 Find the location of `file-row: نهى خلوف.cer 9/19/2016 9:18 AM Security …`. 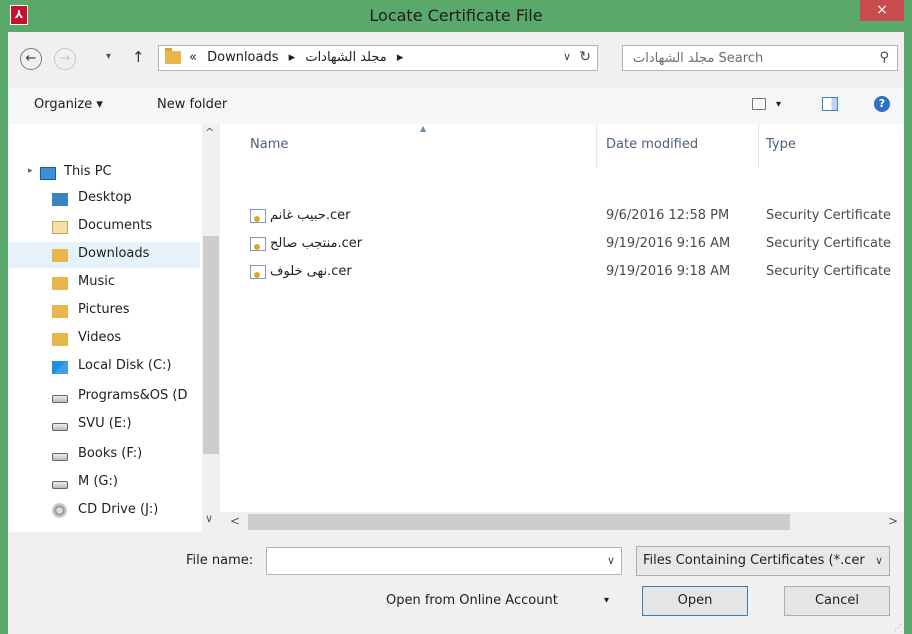

file-row: نهى خلوف.cer 9/19/2016 9:18 AM Security … is located at coordinates (562, 273).